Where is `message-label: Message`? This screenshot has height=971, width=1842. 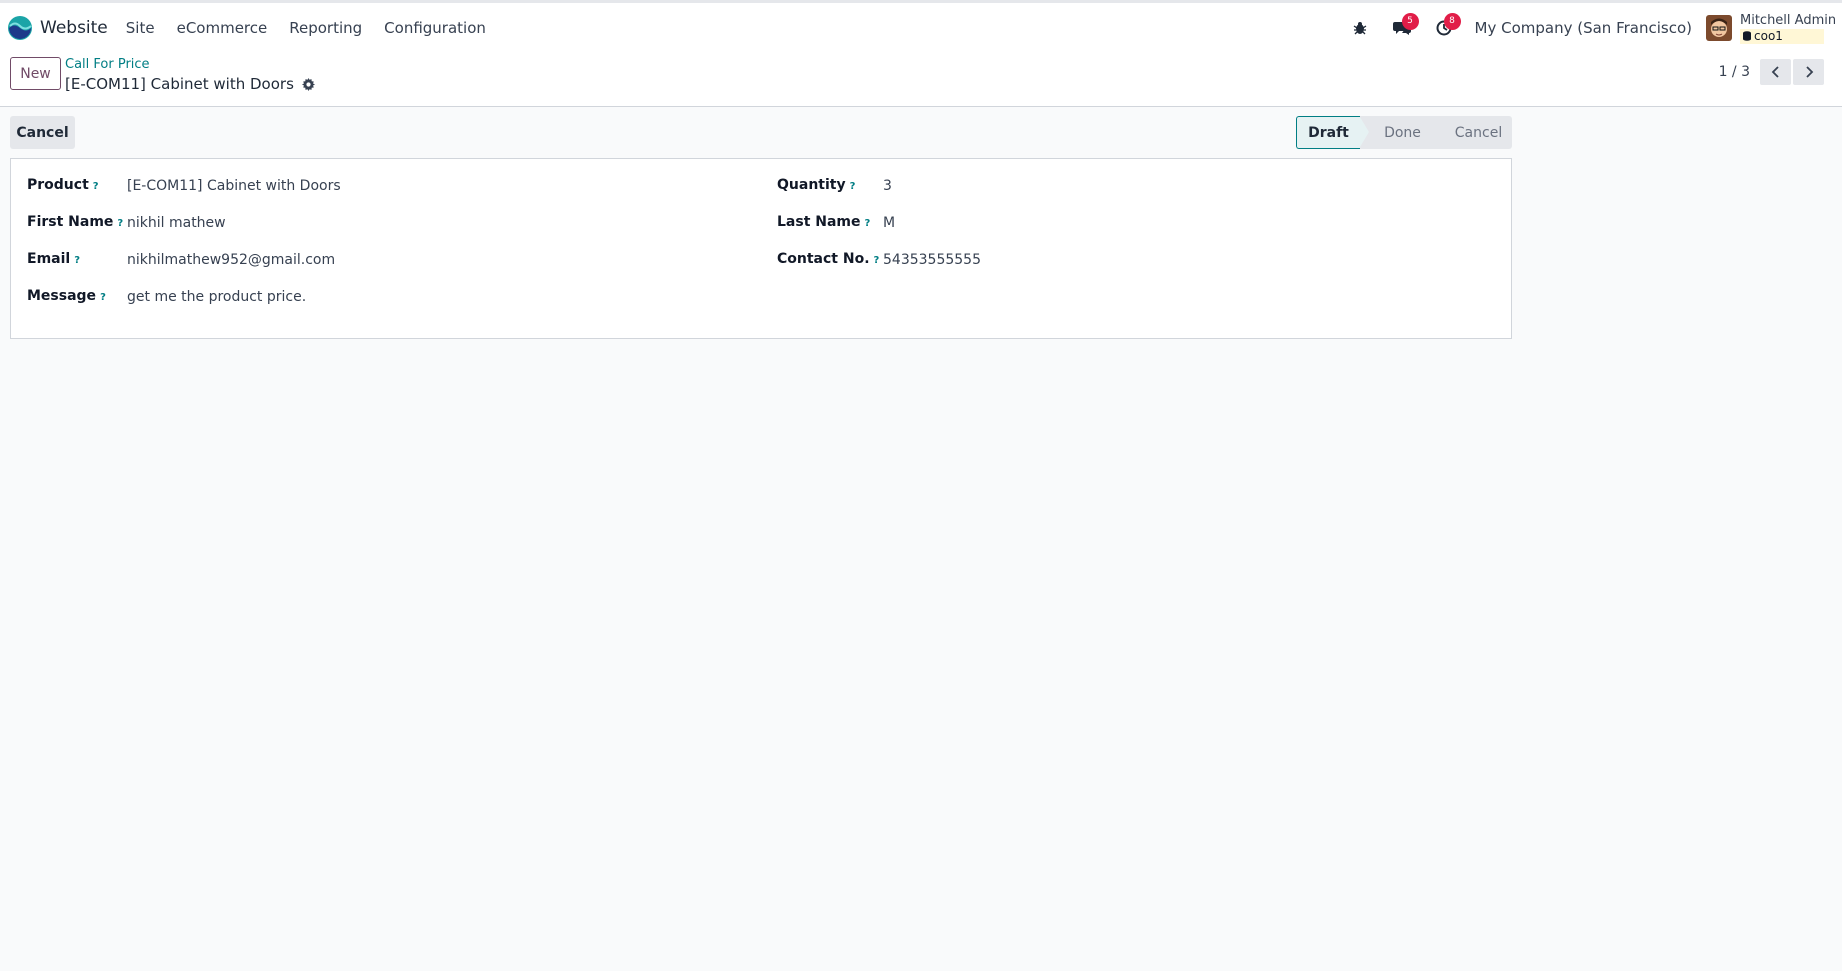
message-label: Message is located at coordinates (62, 296).